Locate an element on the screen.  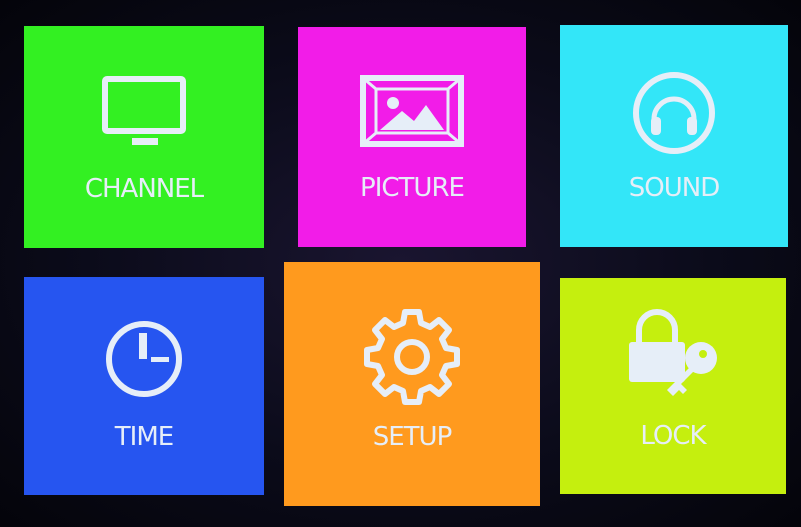
sound-tile: SOUND is located at coordinates (674, 136).